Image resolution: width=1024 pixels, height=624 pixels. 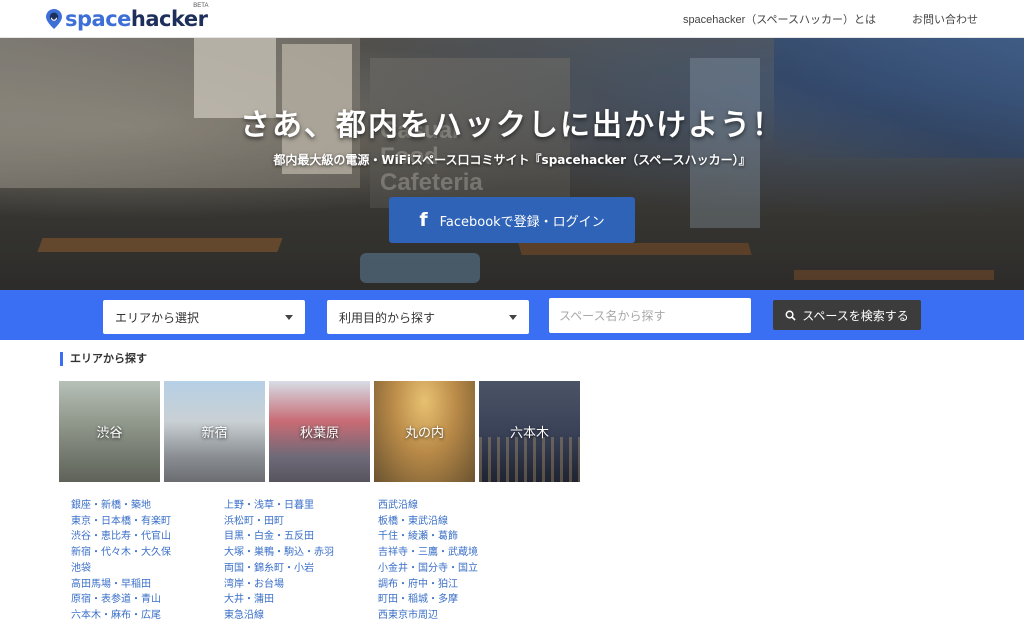 I want to click on area-tile-label: 六本木, so click(x=529, y=433).